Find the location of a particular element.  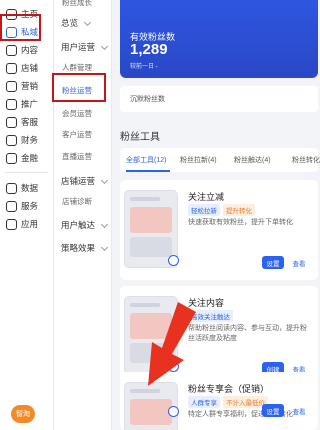

services-icon is located at coordinates (11, 206).